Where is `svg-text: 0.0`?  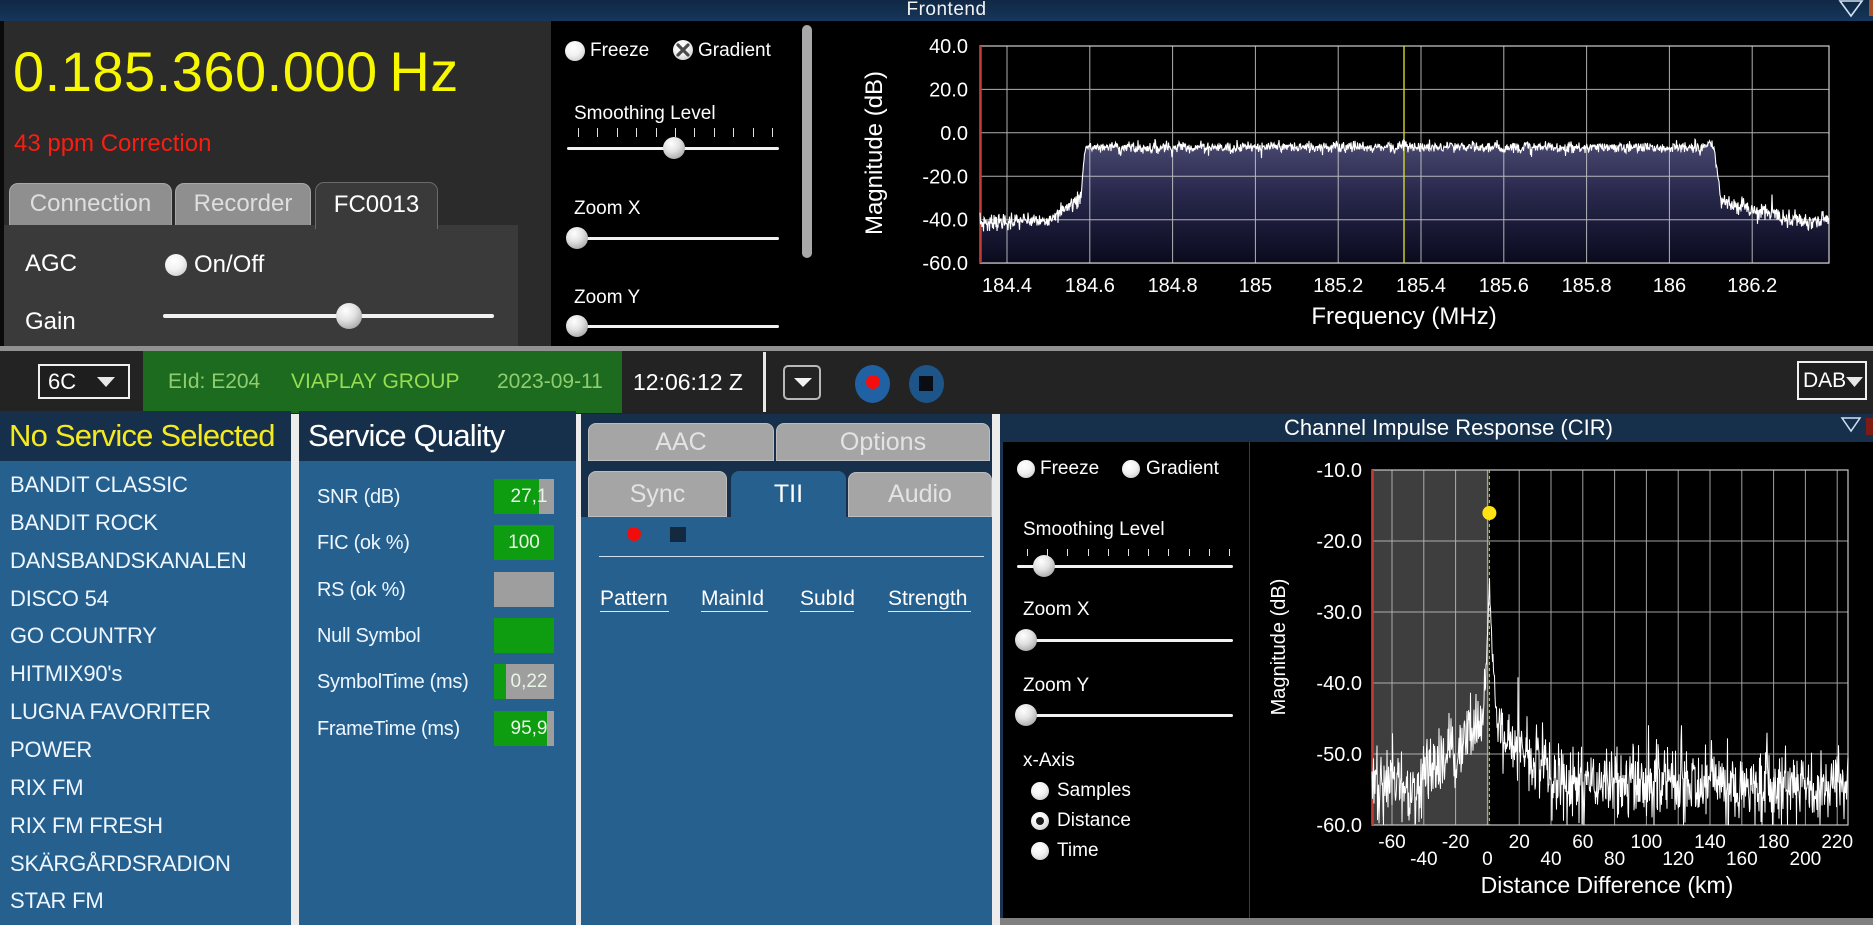
svg-text: 0.0 is located at coordinates (954, 134).